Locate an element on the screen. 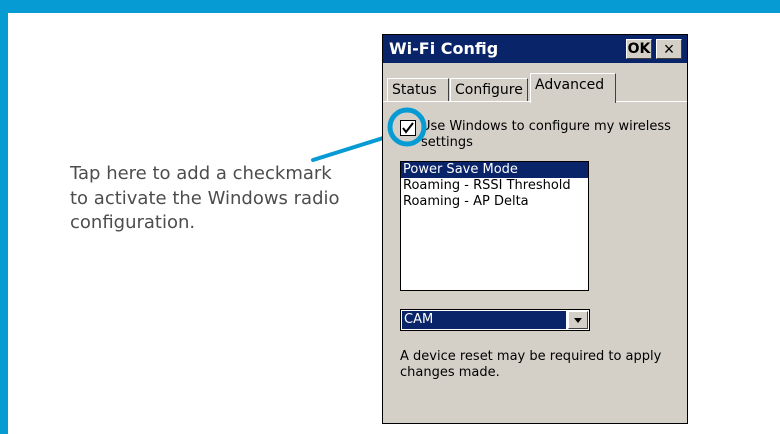 The height and width of the screenshot is (434, 780). setting-value-dropdown: CAM is located at coordinates (495, 320).